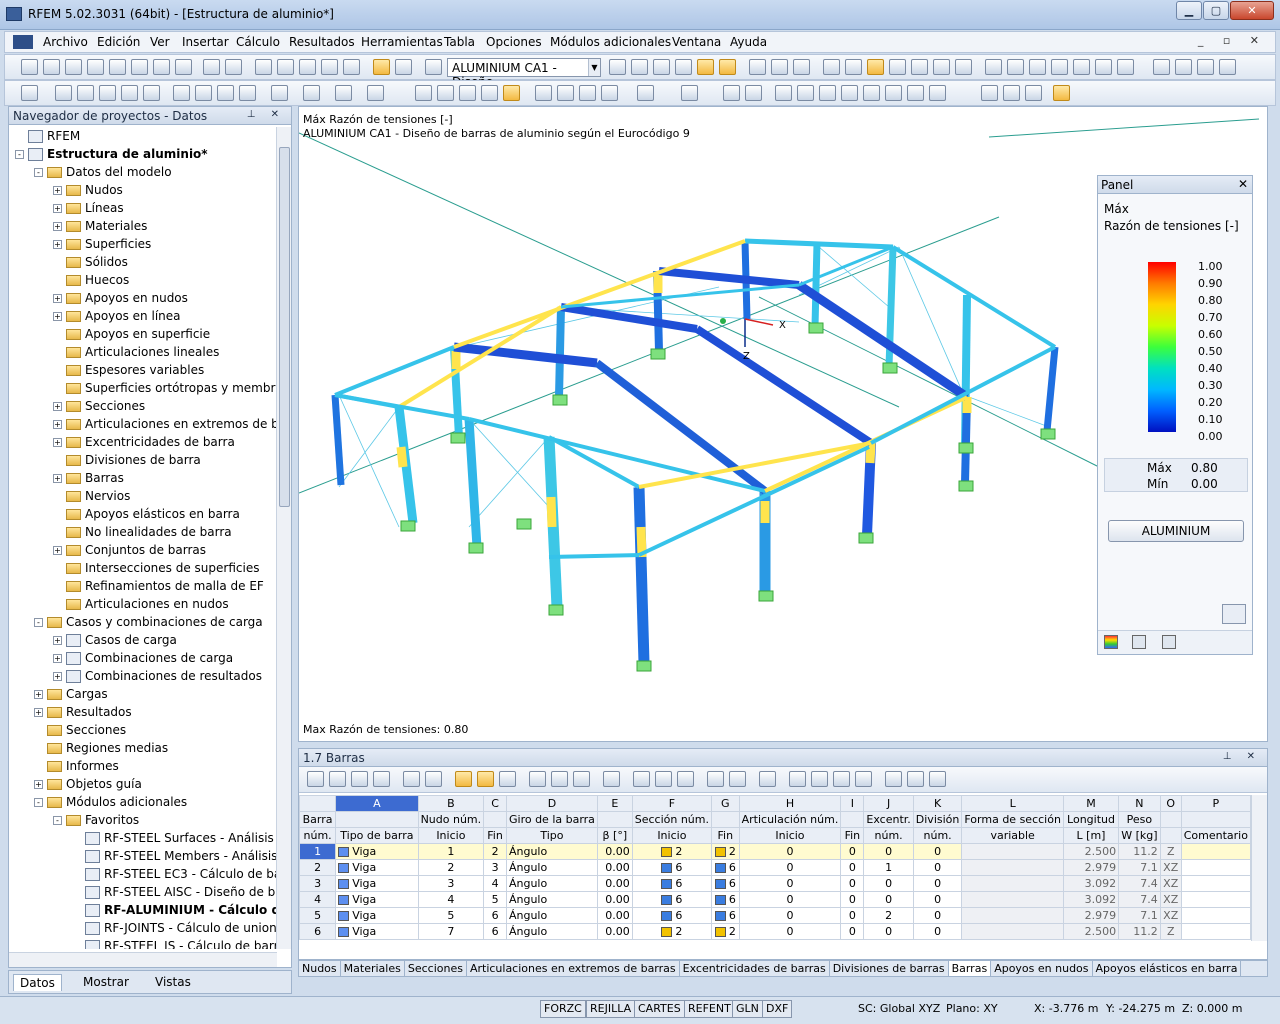 This screenshot has height=1024, width=1280. What do you see at coordinates (1042, 968) in the screenshot?
I see `table-tab: Apoyos en nudos` at bounding box center [1042, 968].